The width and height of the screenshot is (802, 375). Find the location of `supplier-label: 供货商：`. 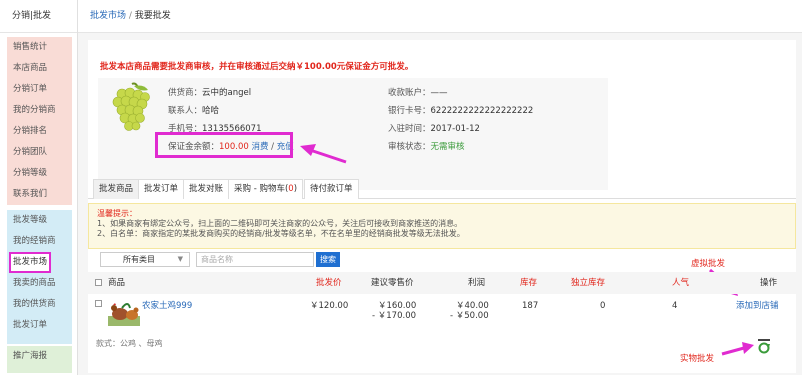

supplier-label: 供货商： is located at coordinates (185, 93).